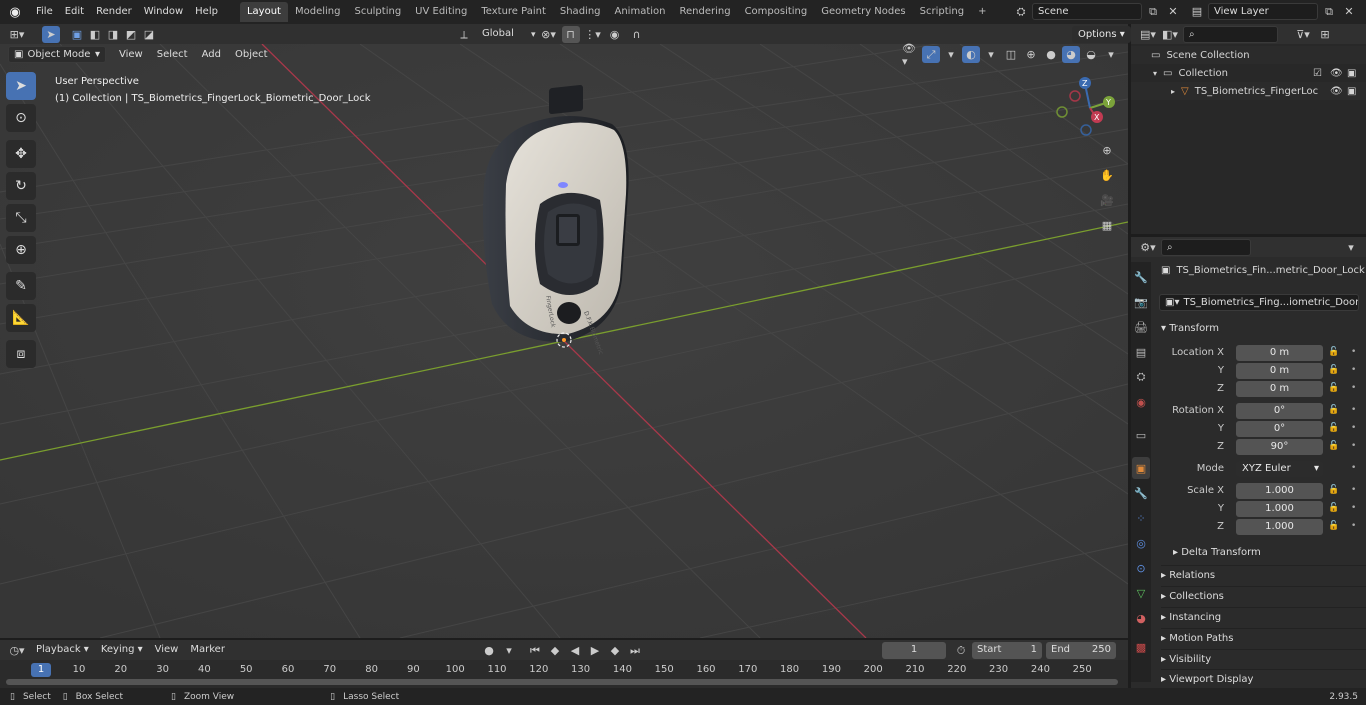  What do you see at coordinates (1141, 568) in the screenshot?
I see `constraints-tab-icon: ⊙` at bounding box center [1141, 568].